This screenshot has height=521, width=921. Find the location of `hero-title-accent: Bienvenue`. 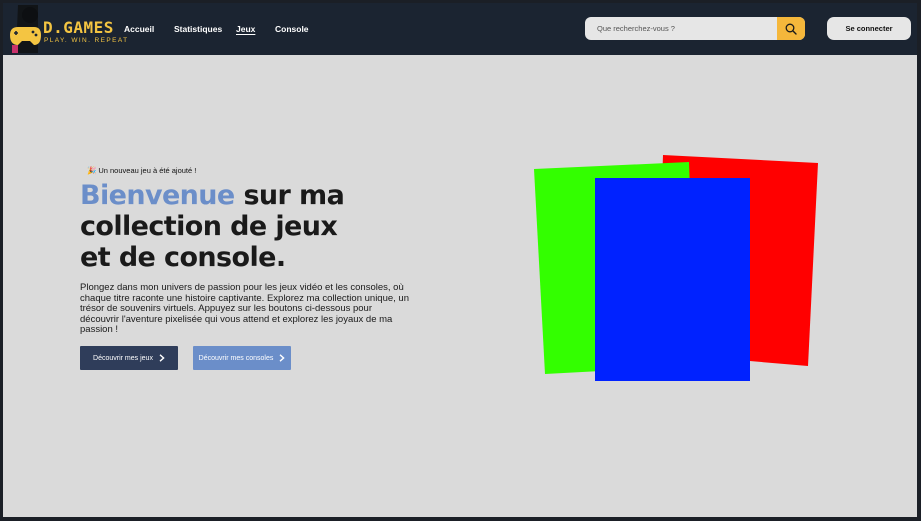

hero-title-accent: Bienvenue is located at coordinates (157, 195).